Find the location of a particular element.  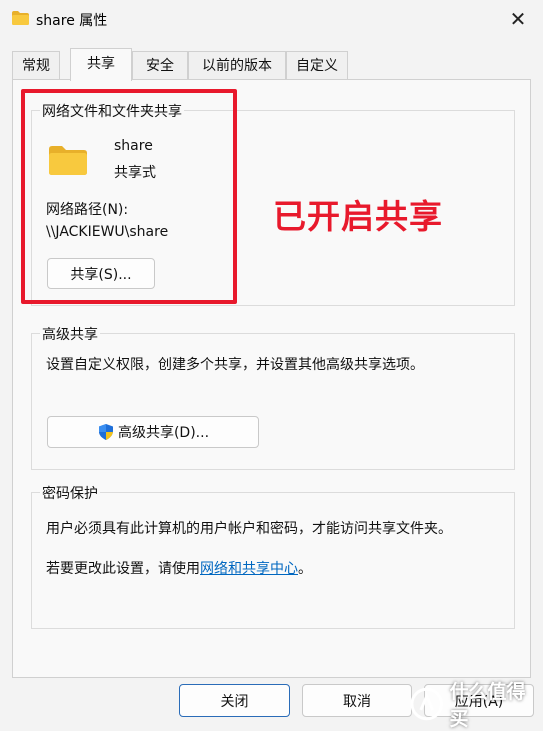

hint-prefix: 若要更改此设置，请使用 is located at coordinates (123, 569).